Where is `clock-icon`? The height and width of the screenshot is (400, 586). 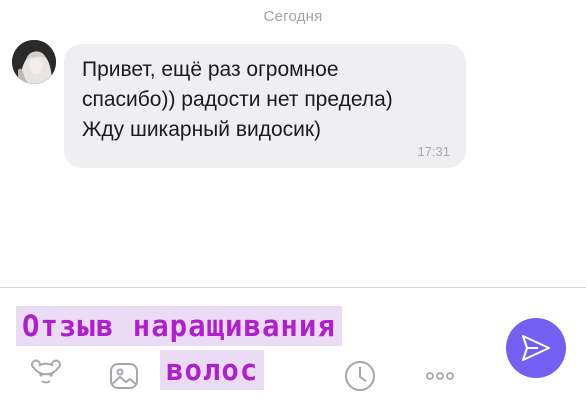 clock-icon is located at coordinates (360, 376).